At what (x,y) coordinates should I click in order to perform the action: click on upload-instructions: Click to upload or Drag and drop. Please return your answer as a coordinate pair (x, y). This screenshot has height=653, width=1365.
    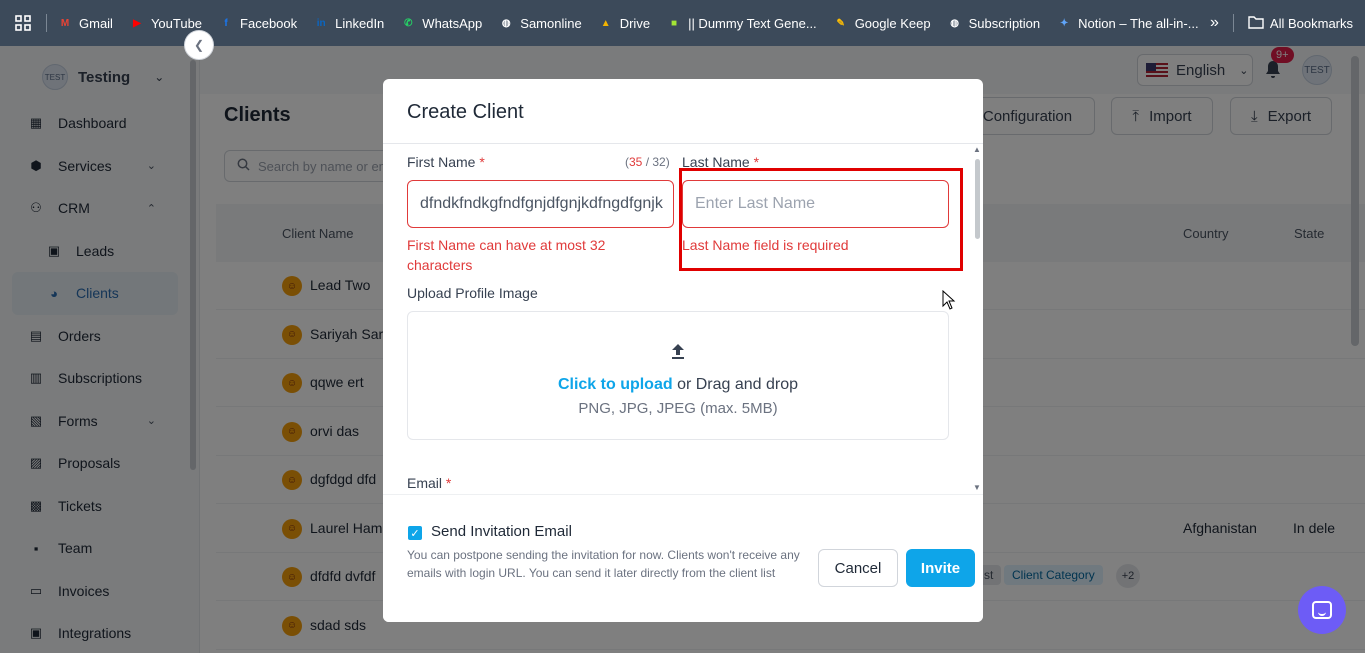
    Looking at the image, I should click on (678, 385).